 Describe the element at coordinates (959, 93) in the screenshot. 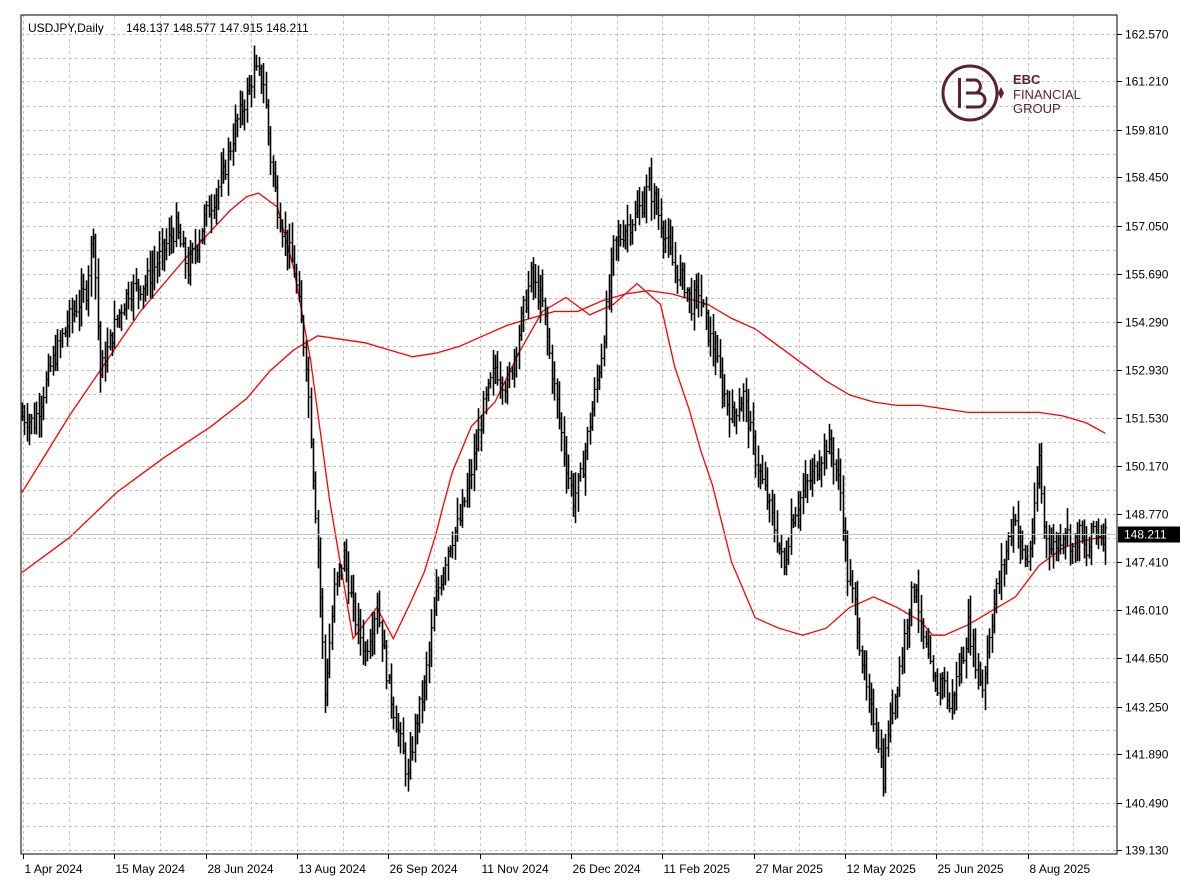

I see `logo-mark-icon` at that location.